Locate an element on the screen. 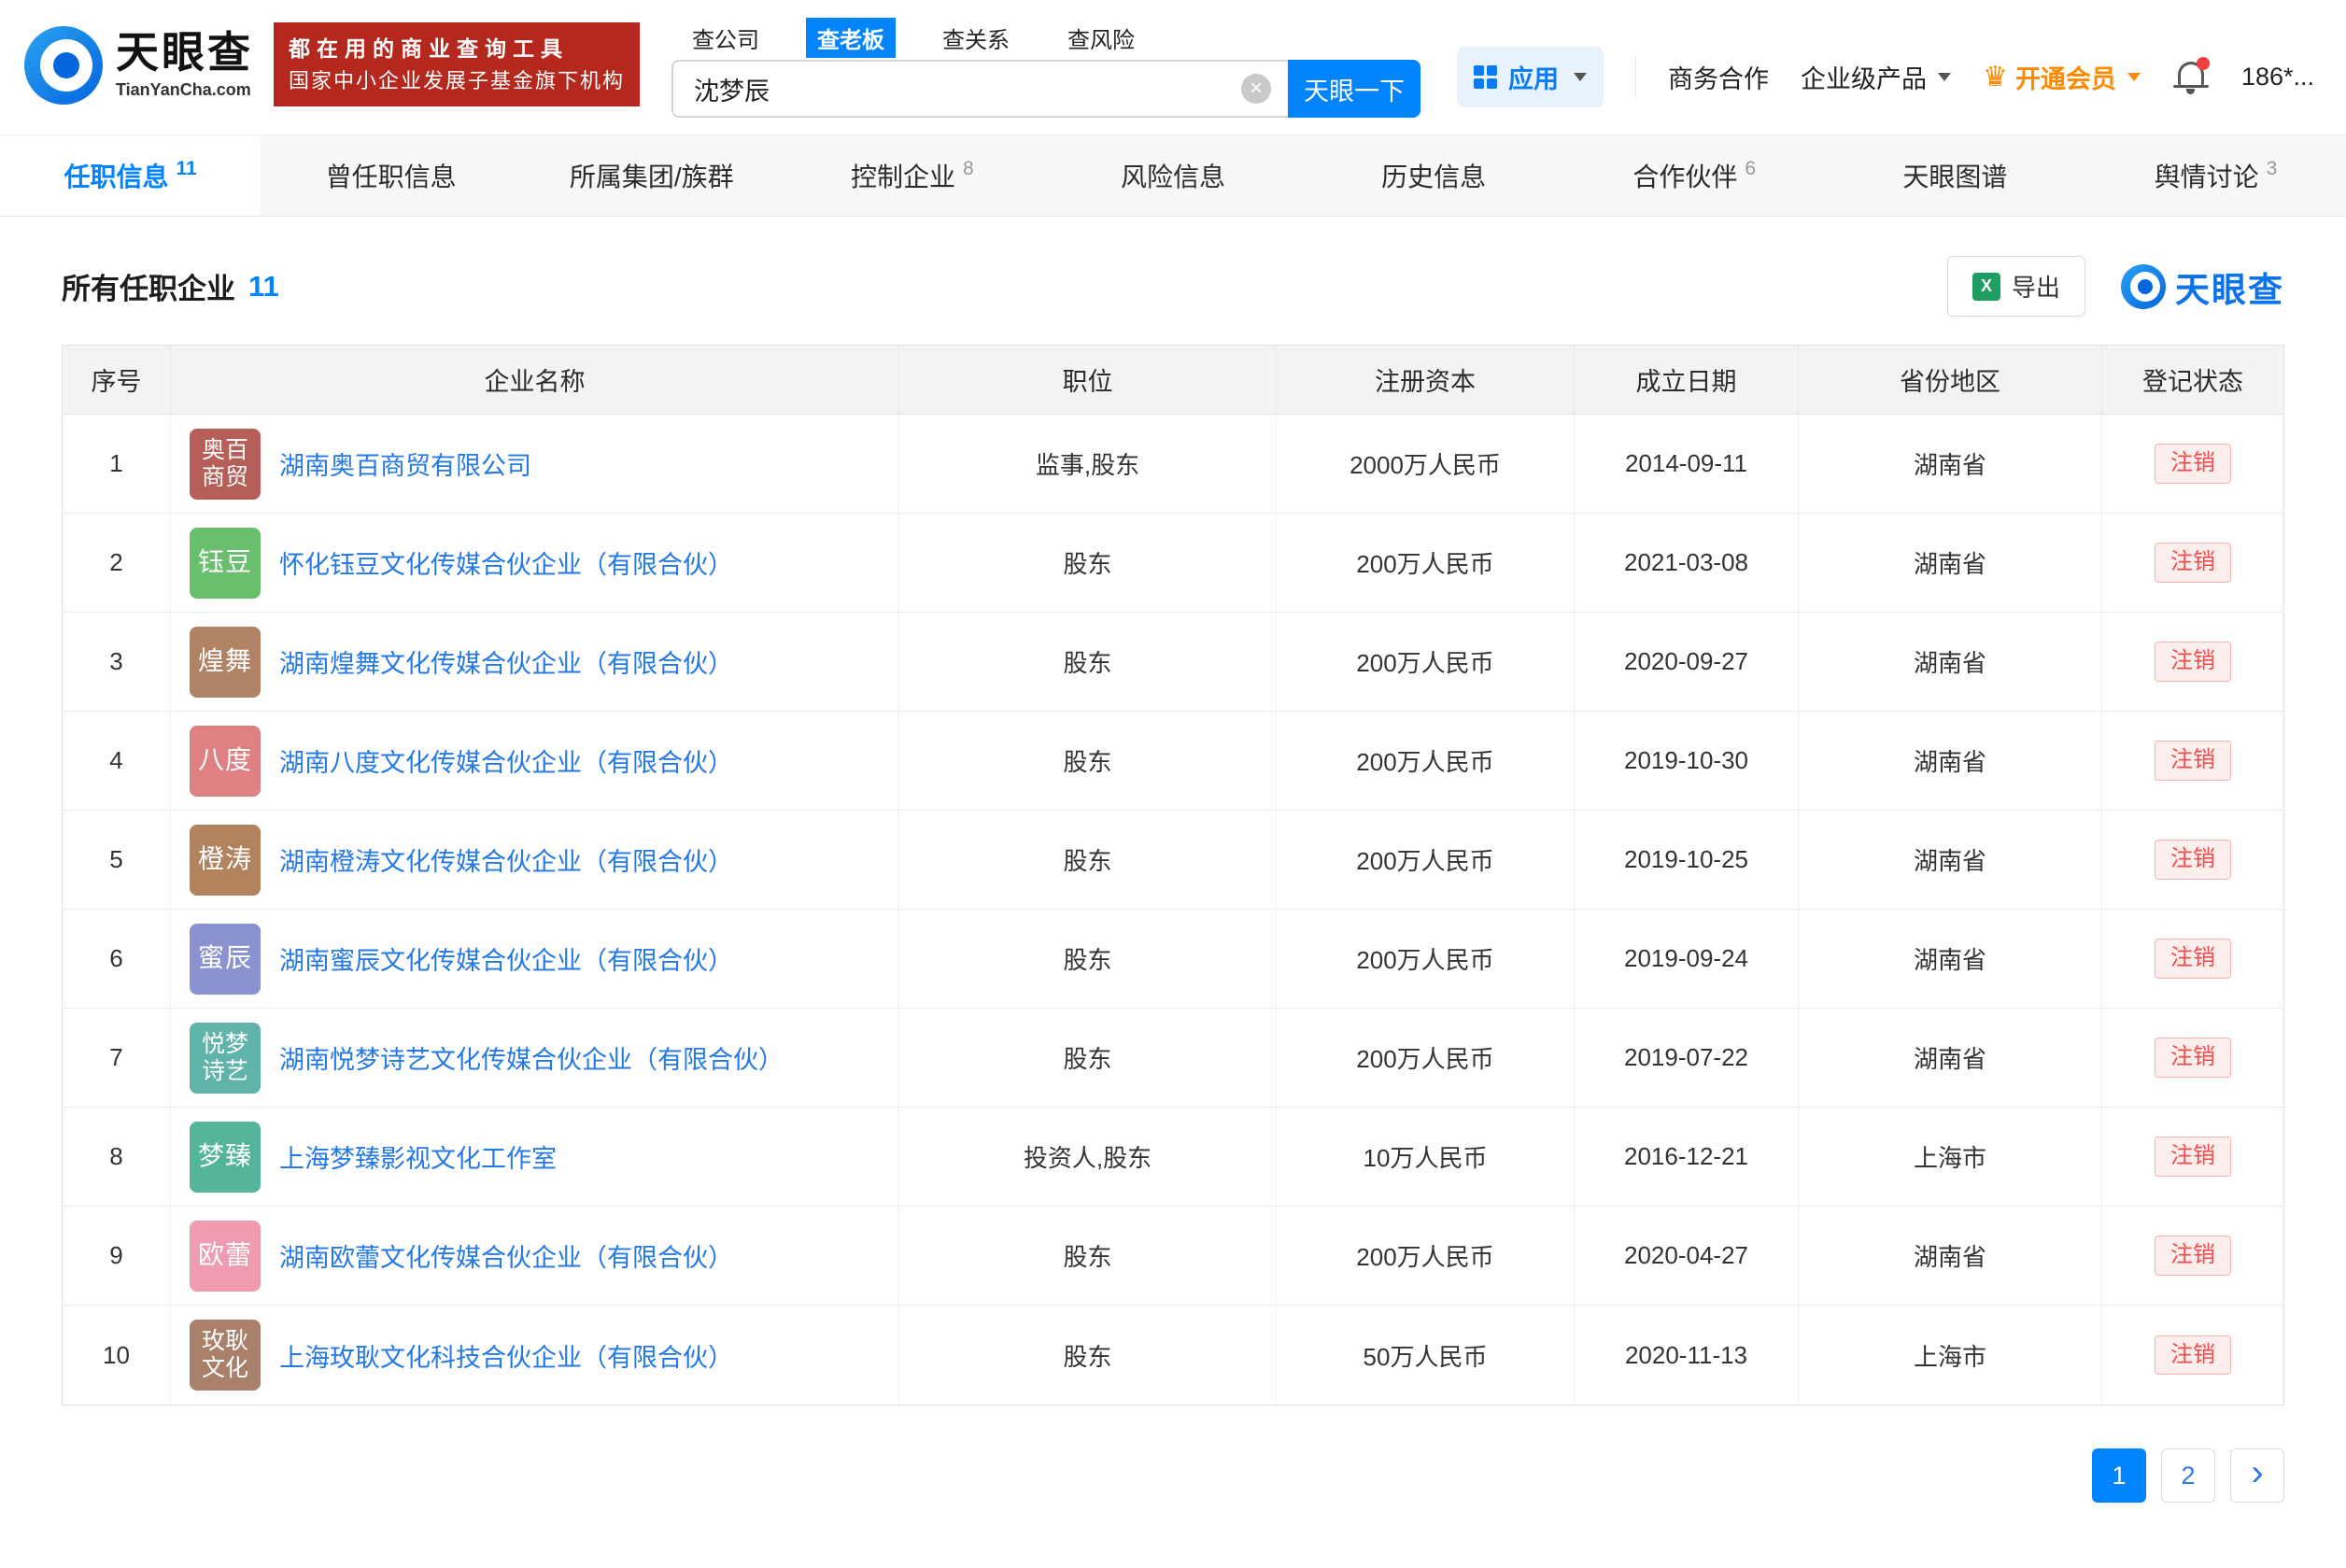 The height and width of the screenshot is (1568, 2346). page-2: 2 is located at coordinates (2188, 1475).